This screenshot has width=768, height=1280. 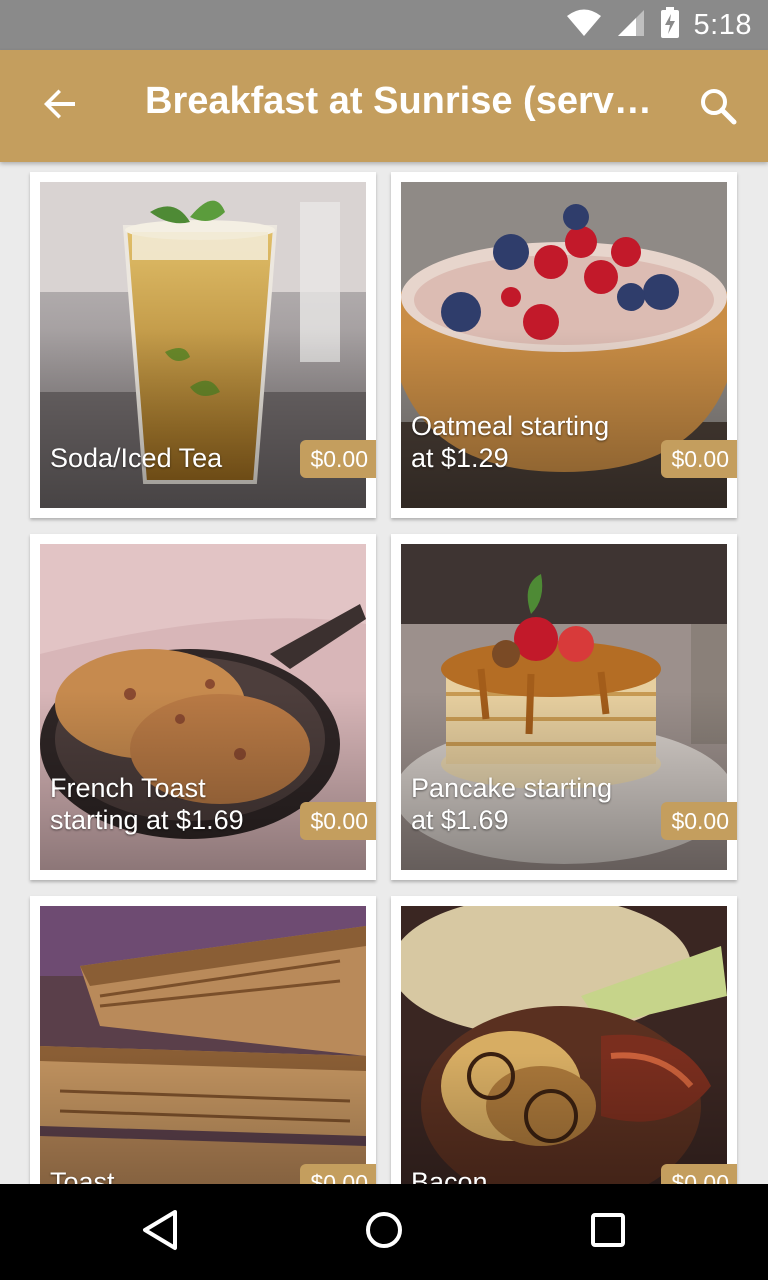 I want to click on arrow-left-icon, so click(x=60, y=106).